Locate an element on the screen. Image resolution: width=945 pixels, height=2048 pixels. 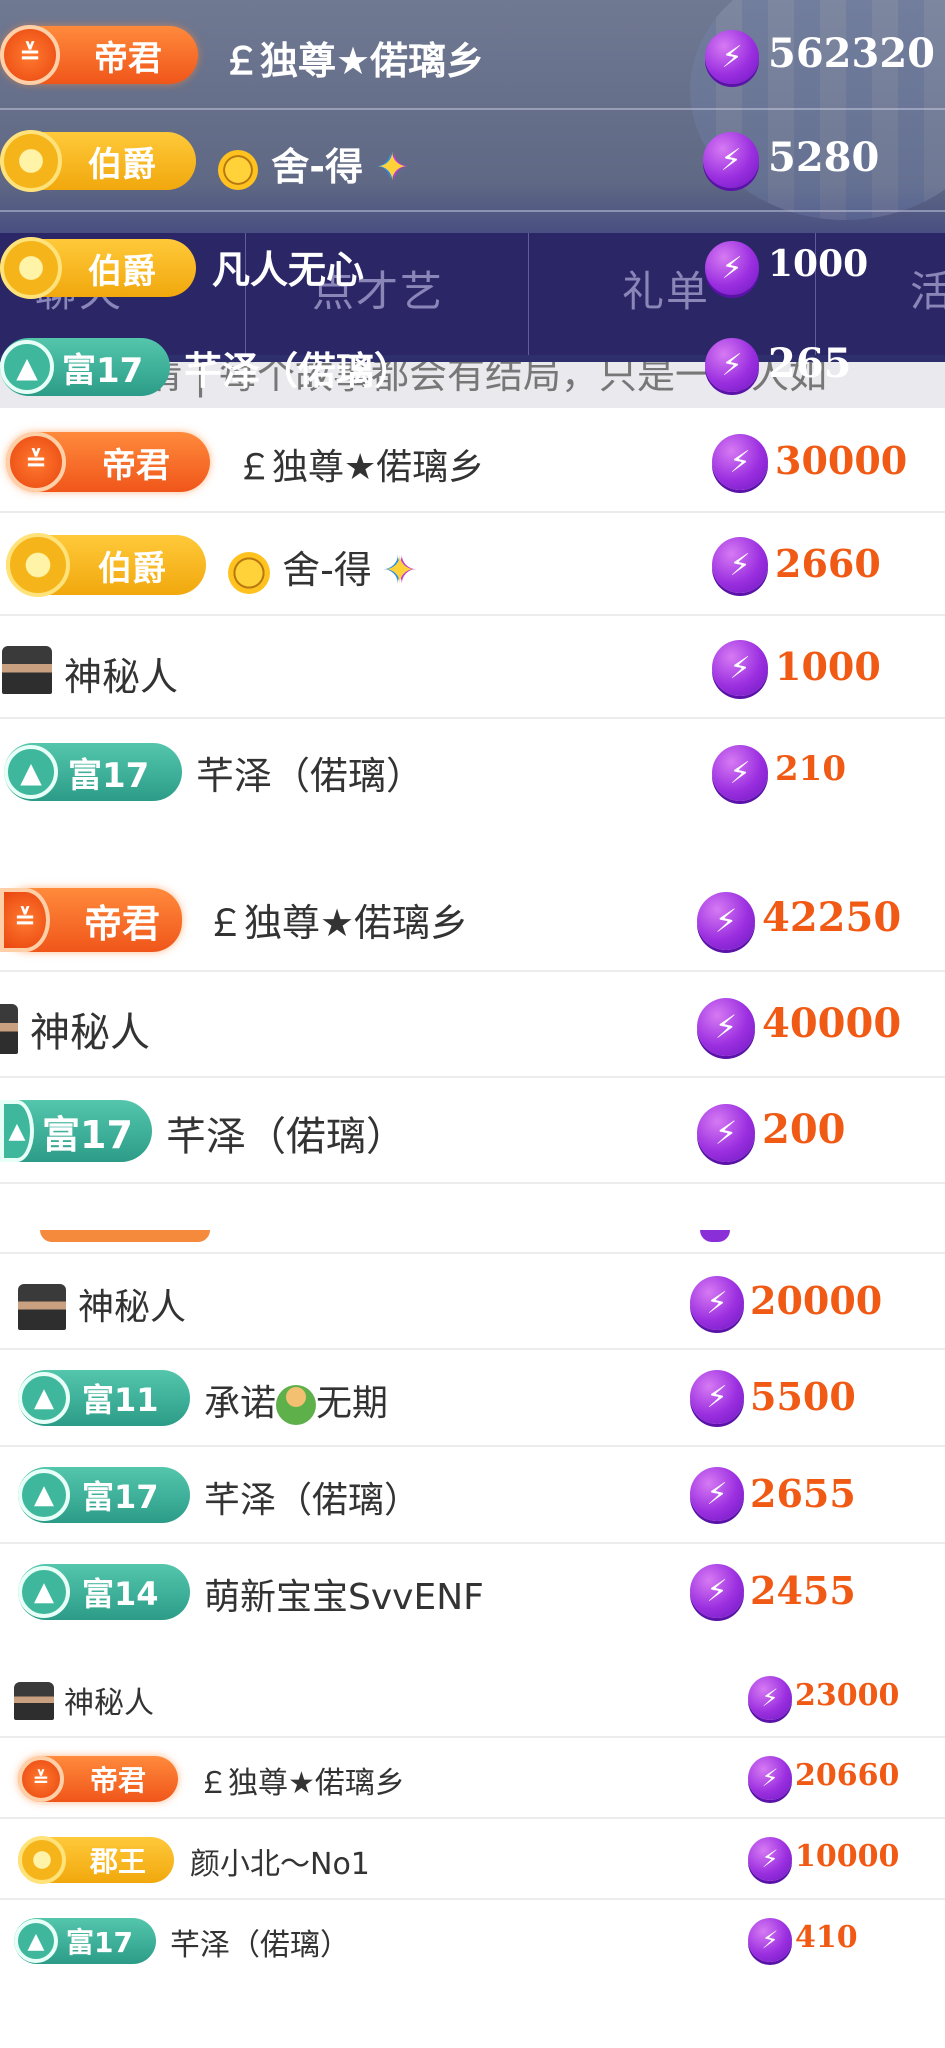
ranking-row: 神秘人 20000 is located at coordinates (472, 1302).